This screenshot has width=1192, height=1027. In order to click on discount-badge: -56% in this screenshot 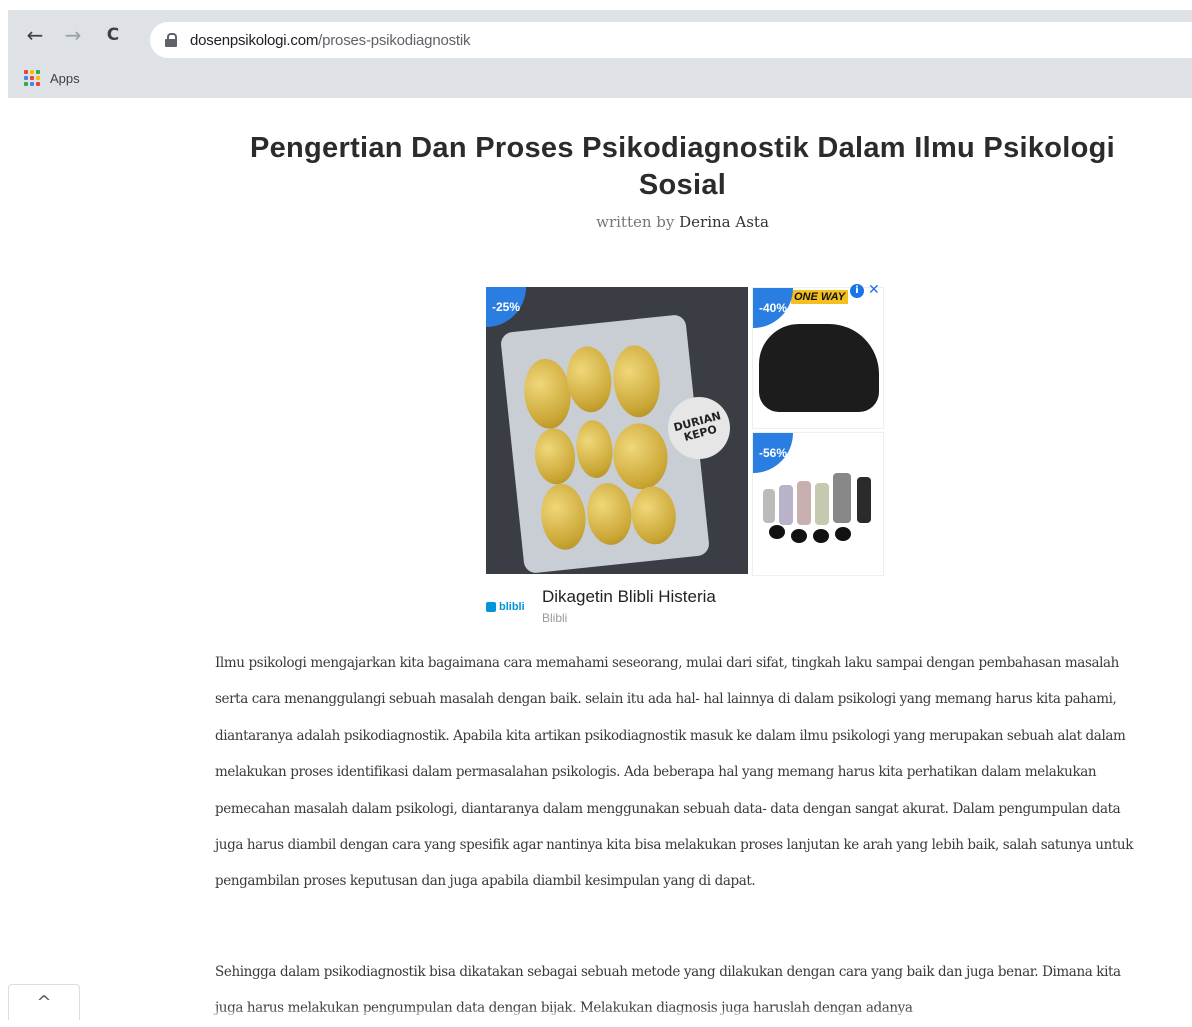, I will do `click(773, 453)`.